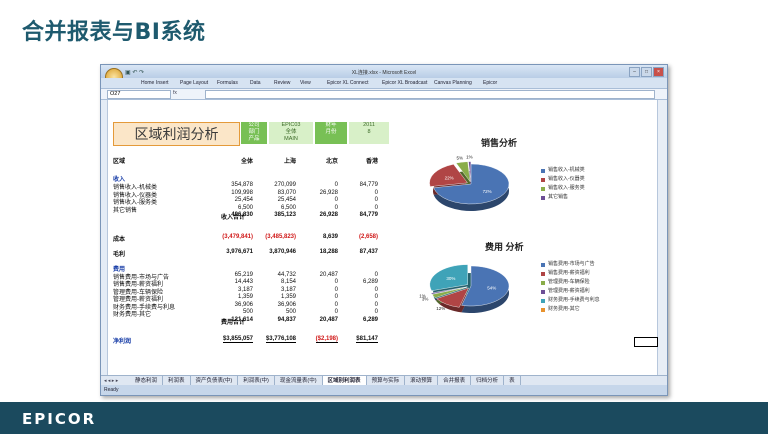 Image resolution: width=768 pixels, height=434 pixels. I want to click on redo-icon: ↷, so click(141, 73).